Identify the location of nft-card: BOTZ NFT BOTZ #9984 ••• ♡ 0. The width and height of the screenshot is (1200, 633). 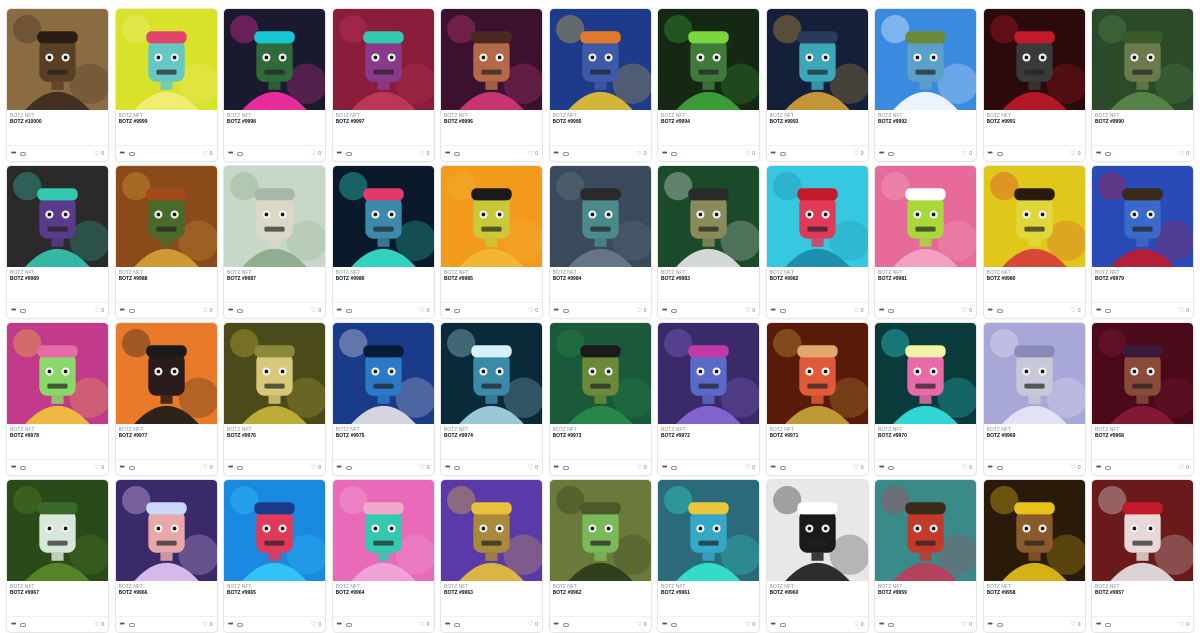
(600, 242).